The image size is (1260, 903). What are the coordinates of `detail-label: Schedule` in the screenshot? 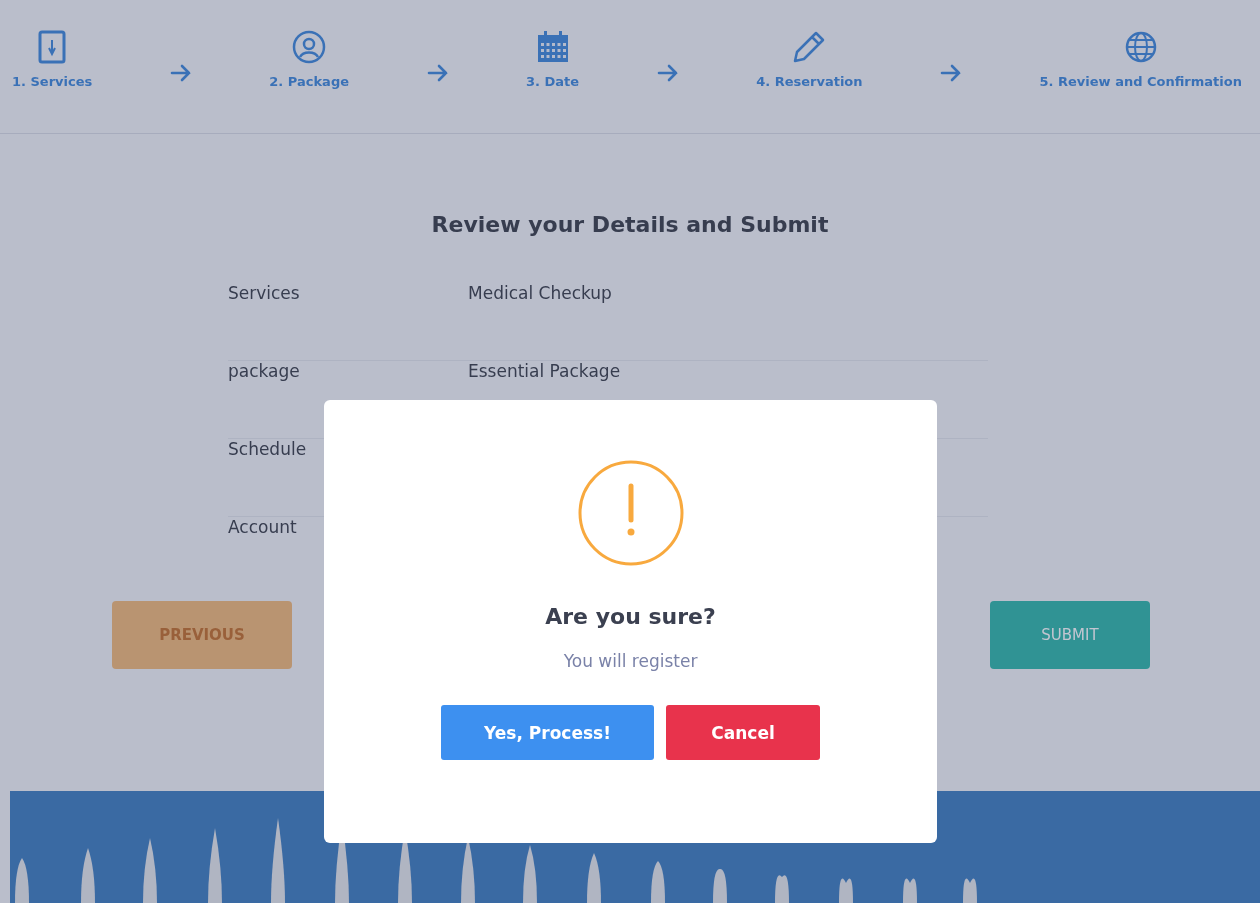 It's located at (268, 449).